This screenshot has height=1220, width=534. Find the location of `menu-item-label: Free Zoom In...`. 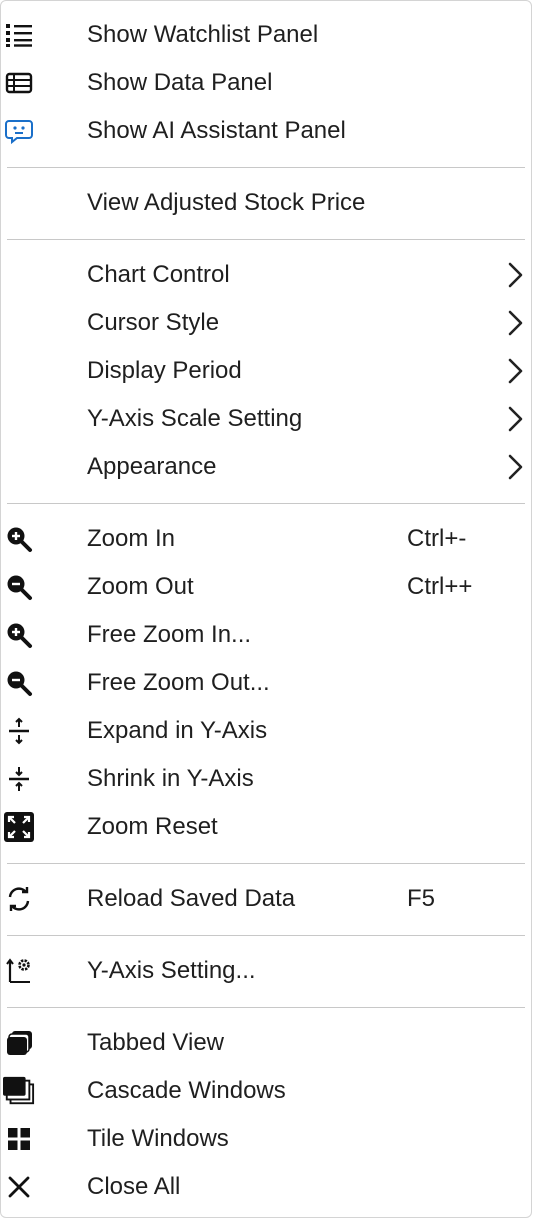

menu-item-label: Free Zoom In... is located at coordinates (169, 634).